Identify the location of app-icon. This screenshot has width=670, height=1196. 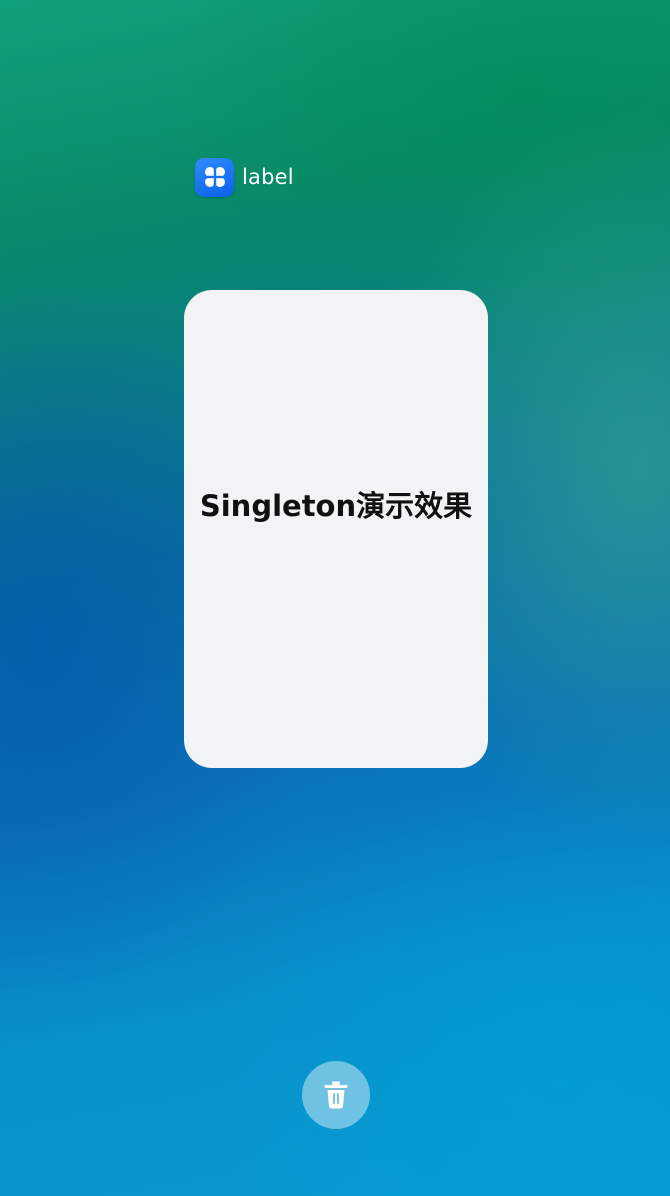
(214, 177).